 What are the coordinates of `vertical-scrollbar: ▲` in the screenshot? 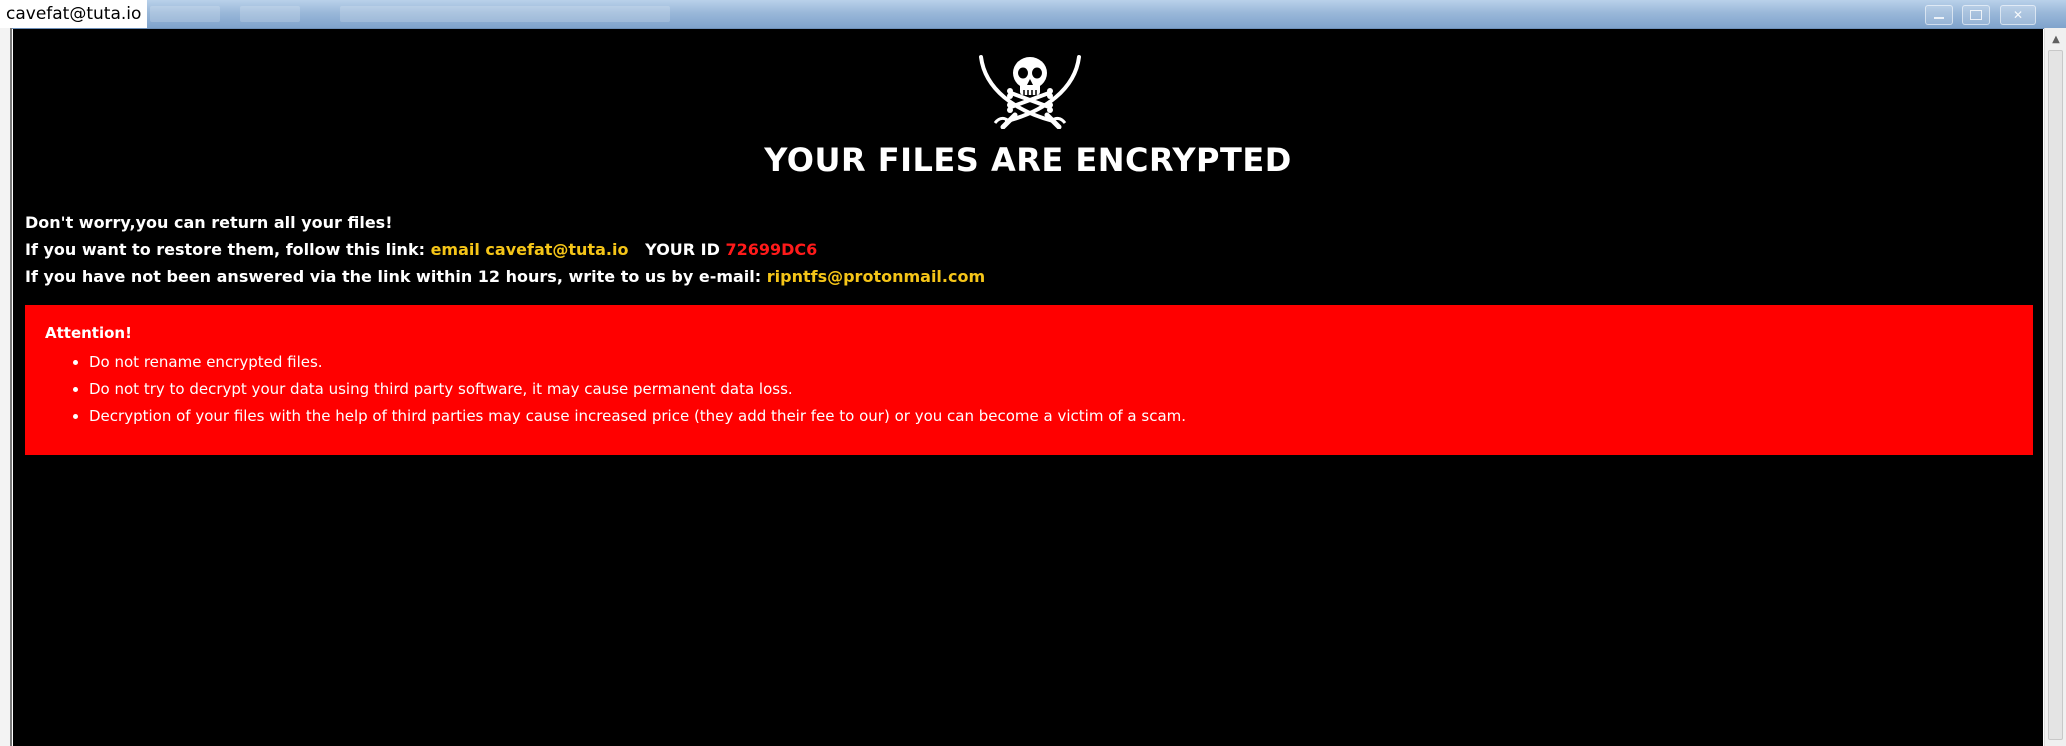 It's located at (2055, 387).